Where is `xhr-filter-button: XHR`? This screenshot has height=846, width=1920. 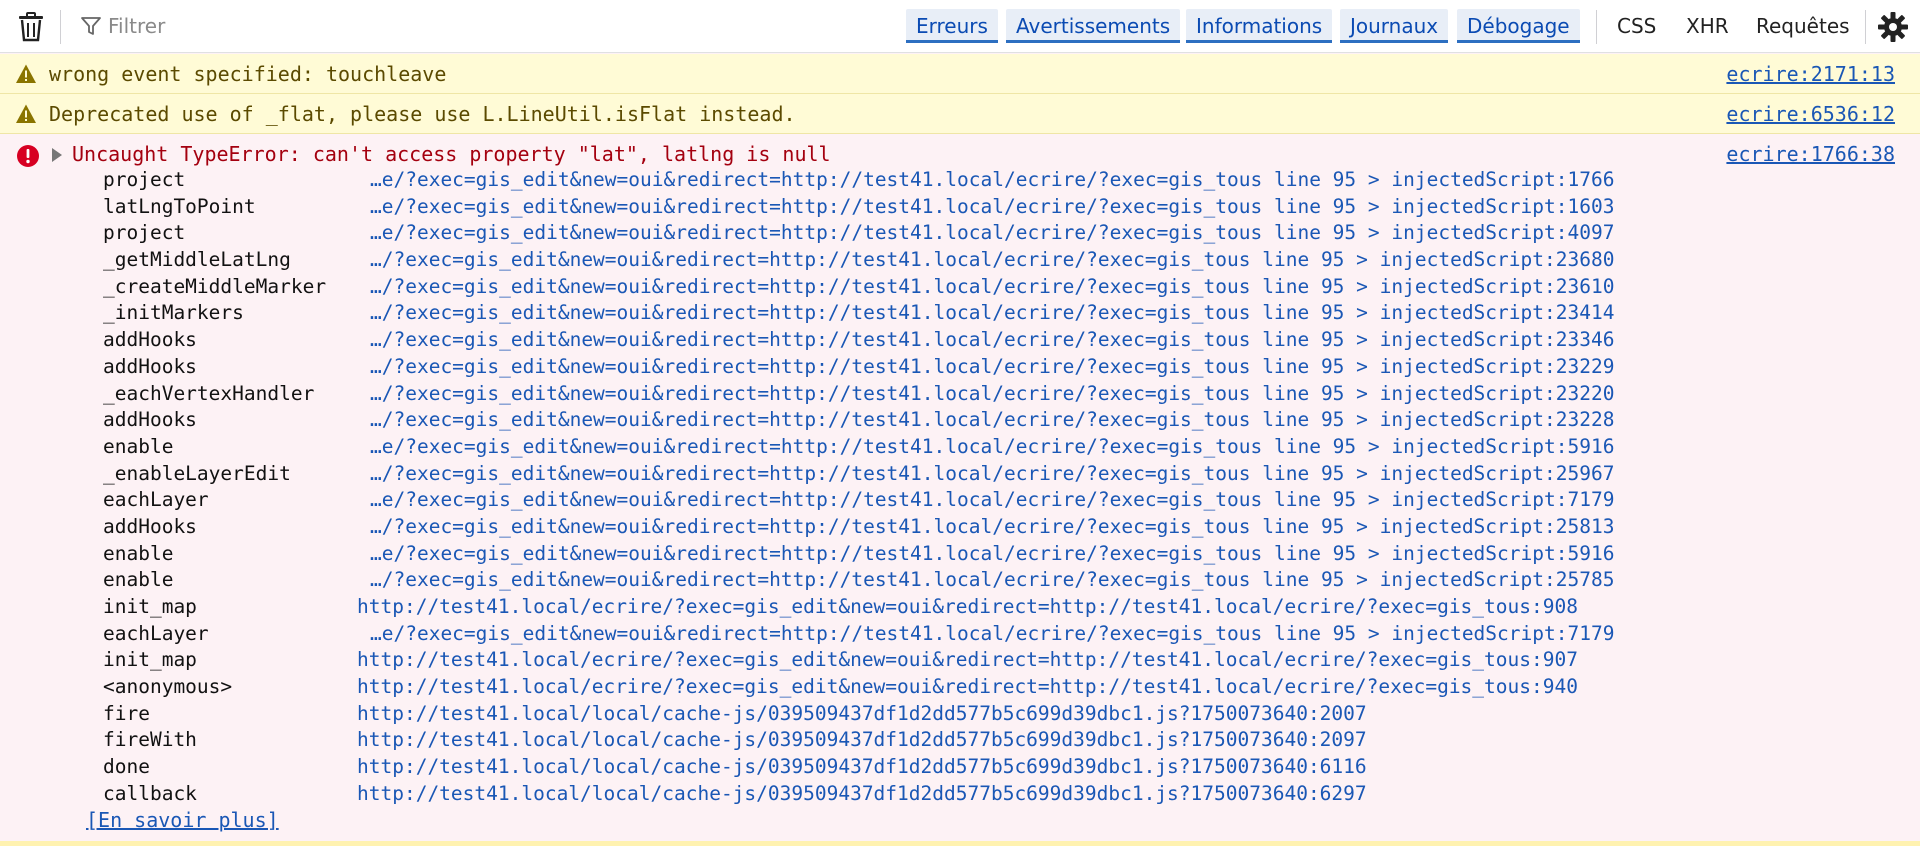
xhr-filter-button: XHR is located at coordinates (1707, 26).